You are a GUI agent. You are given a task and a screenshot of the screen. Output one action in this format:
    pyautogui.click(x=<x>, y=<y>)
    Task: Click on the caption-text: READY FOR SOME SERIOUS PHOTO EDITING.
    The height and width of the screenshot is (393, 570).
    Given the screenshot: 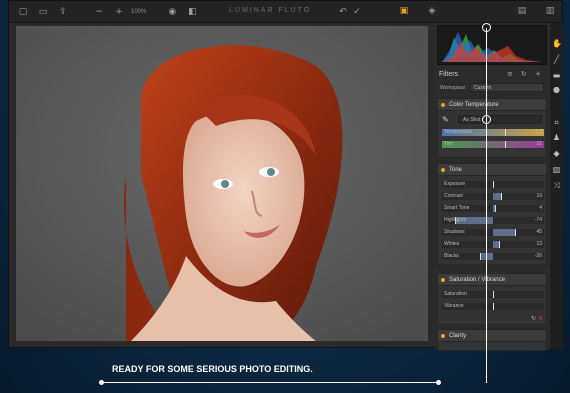 What is the action you would take?
    pyautogui.click(x=212, y=369)
    